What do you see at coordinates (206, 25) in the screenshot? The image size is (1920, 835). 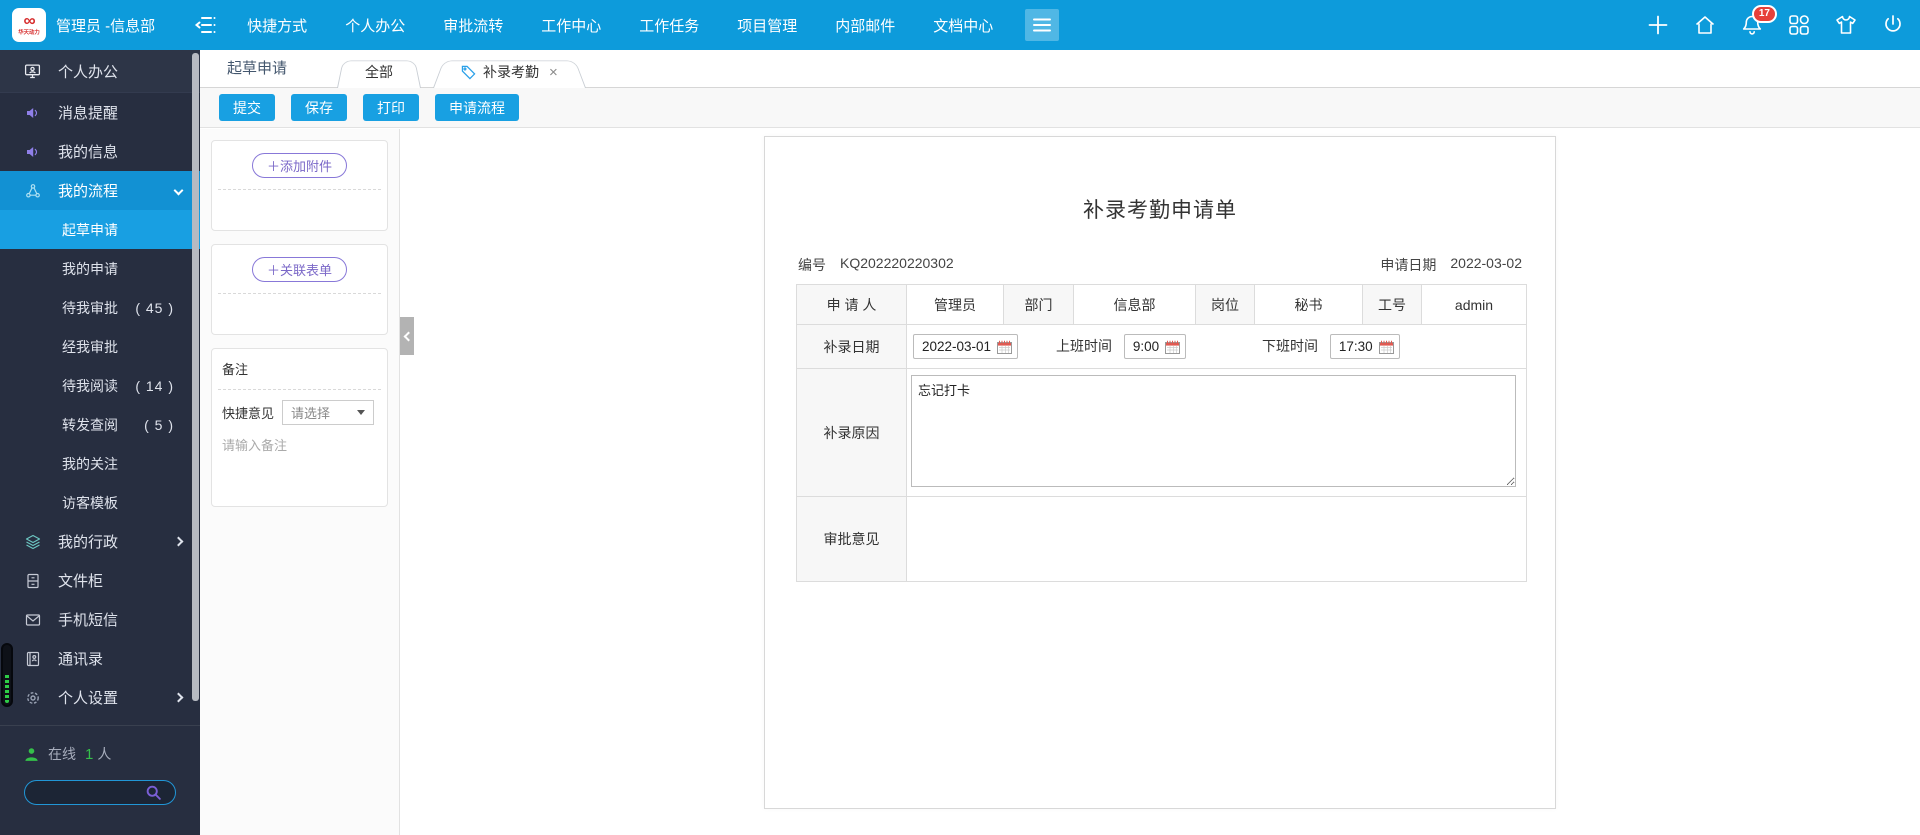 I see `sidebar-collapse-button` at bounding box center [206, 25].